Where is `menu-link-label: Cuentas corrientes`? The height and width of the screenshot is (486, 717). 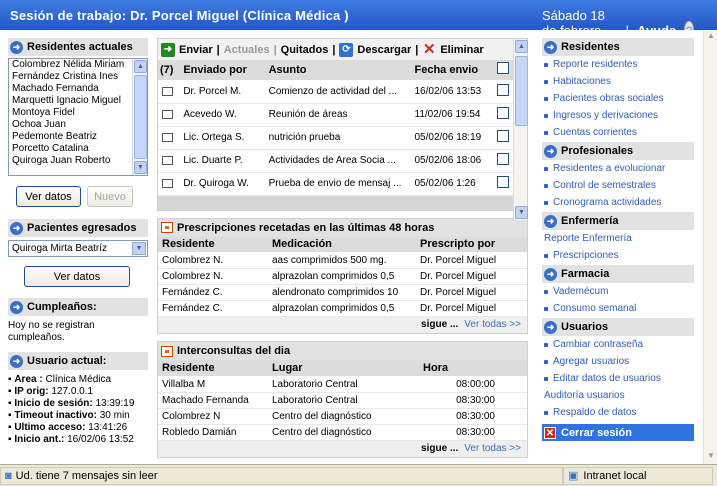 menu-link-label: Cuentas corrientes is located at coordinates (595, 132).